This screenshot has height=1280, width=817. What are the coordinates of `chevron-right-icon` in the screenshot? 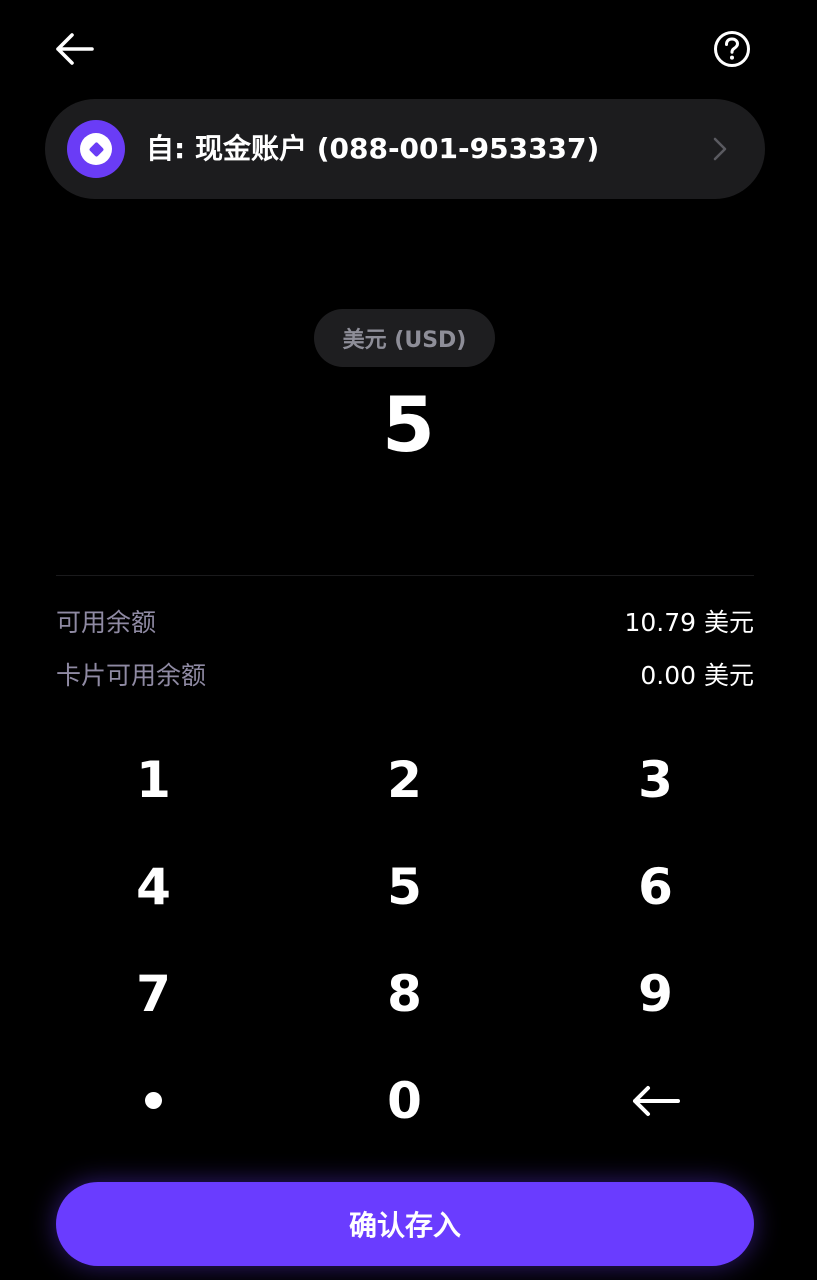 It's located at (720, 149).